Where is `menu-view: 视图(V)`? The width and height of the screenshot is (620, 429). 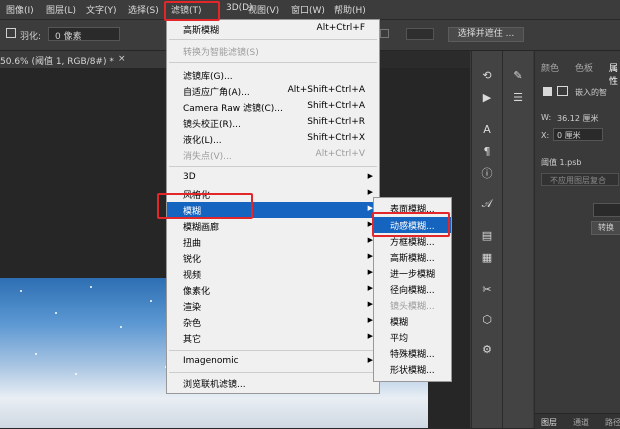
menu-view: 视图(V) is located at coordinates (263, 9).